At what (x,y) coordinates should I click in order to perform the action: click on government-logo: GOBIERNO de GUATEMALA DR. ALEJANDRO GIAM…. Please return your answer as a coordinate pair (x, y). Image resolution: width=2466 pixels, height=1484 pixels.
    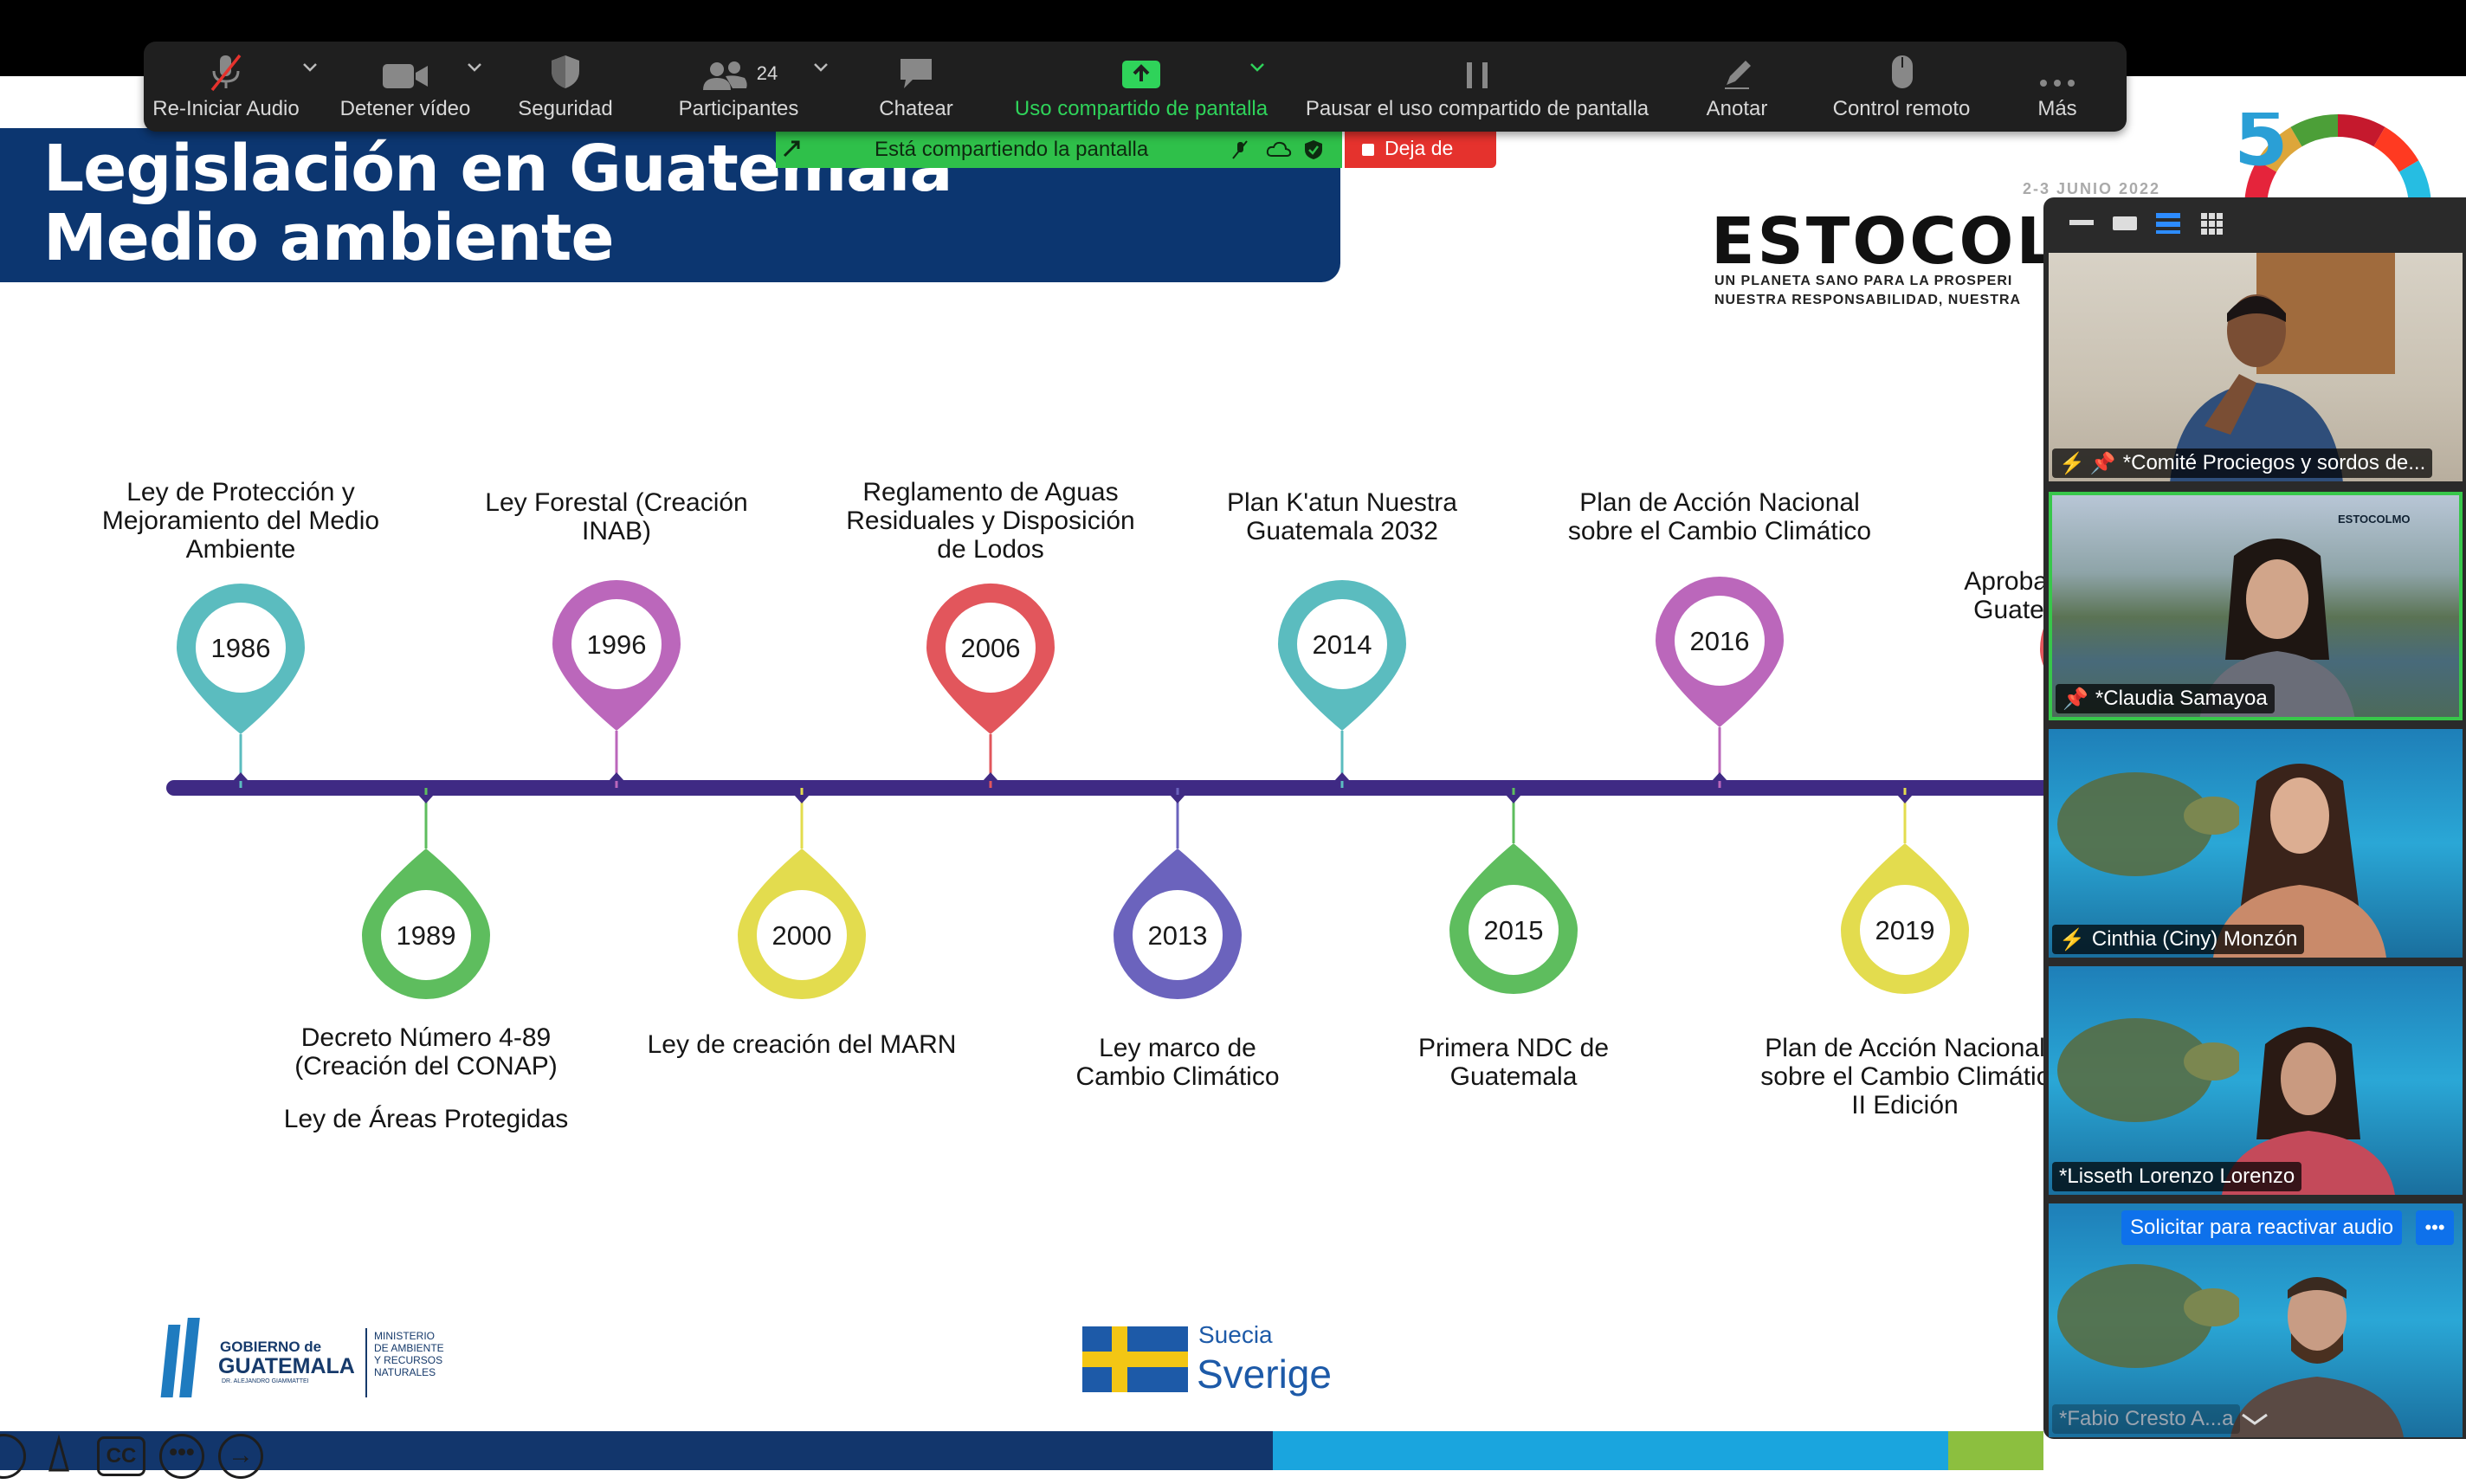
    Looking at the image, I should click on (316, 1362).